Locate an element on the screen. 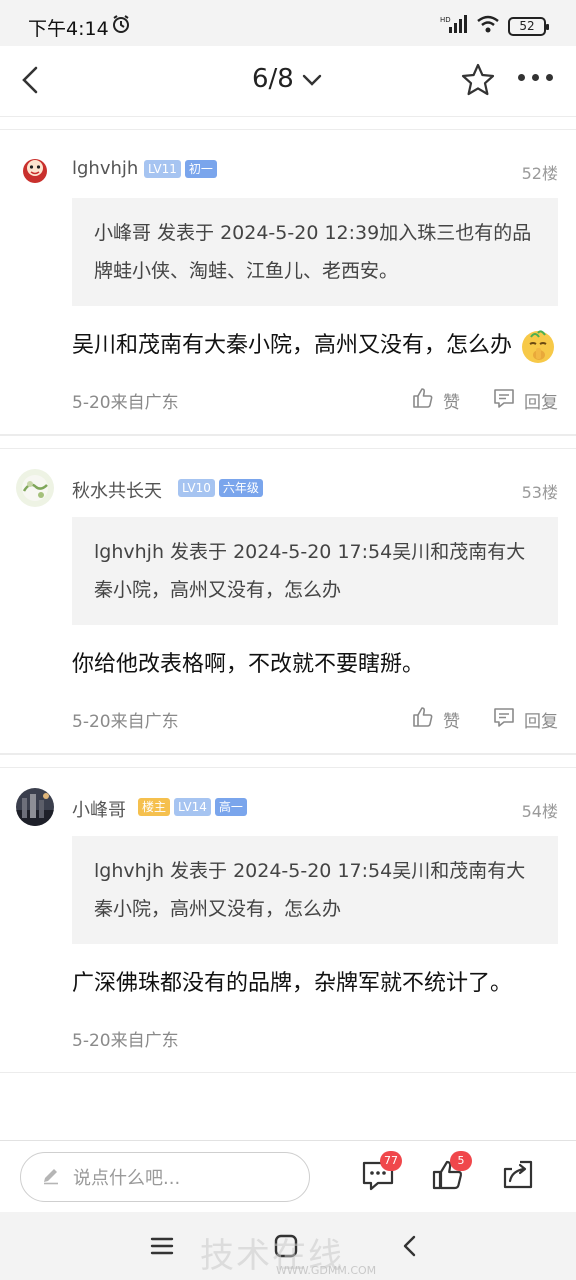 The image size is (576, 1280). user-badges: LV10 六年级 is located at coordinates (220, 488).